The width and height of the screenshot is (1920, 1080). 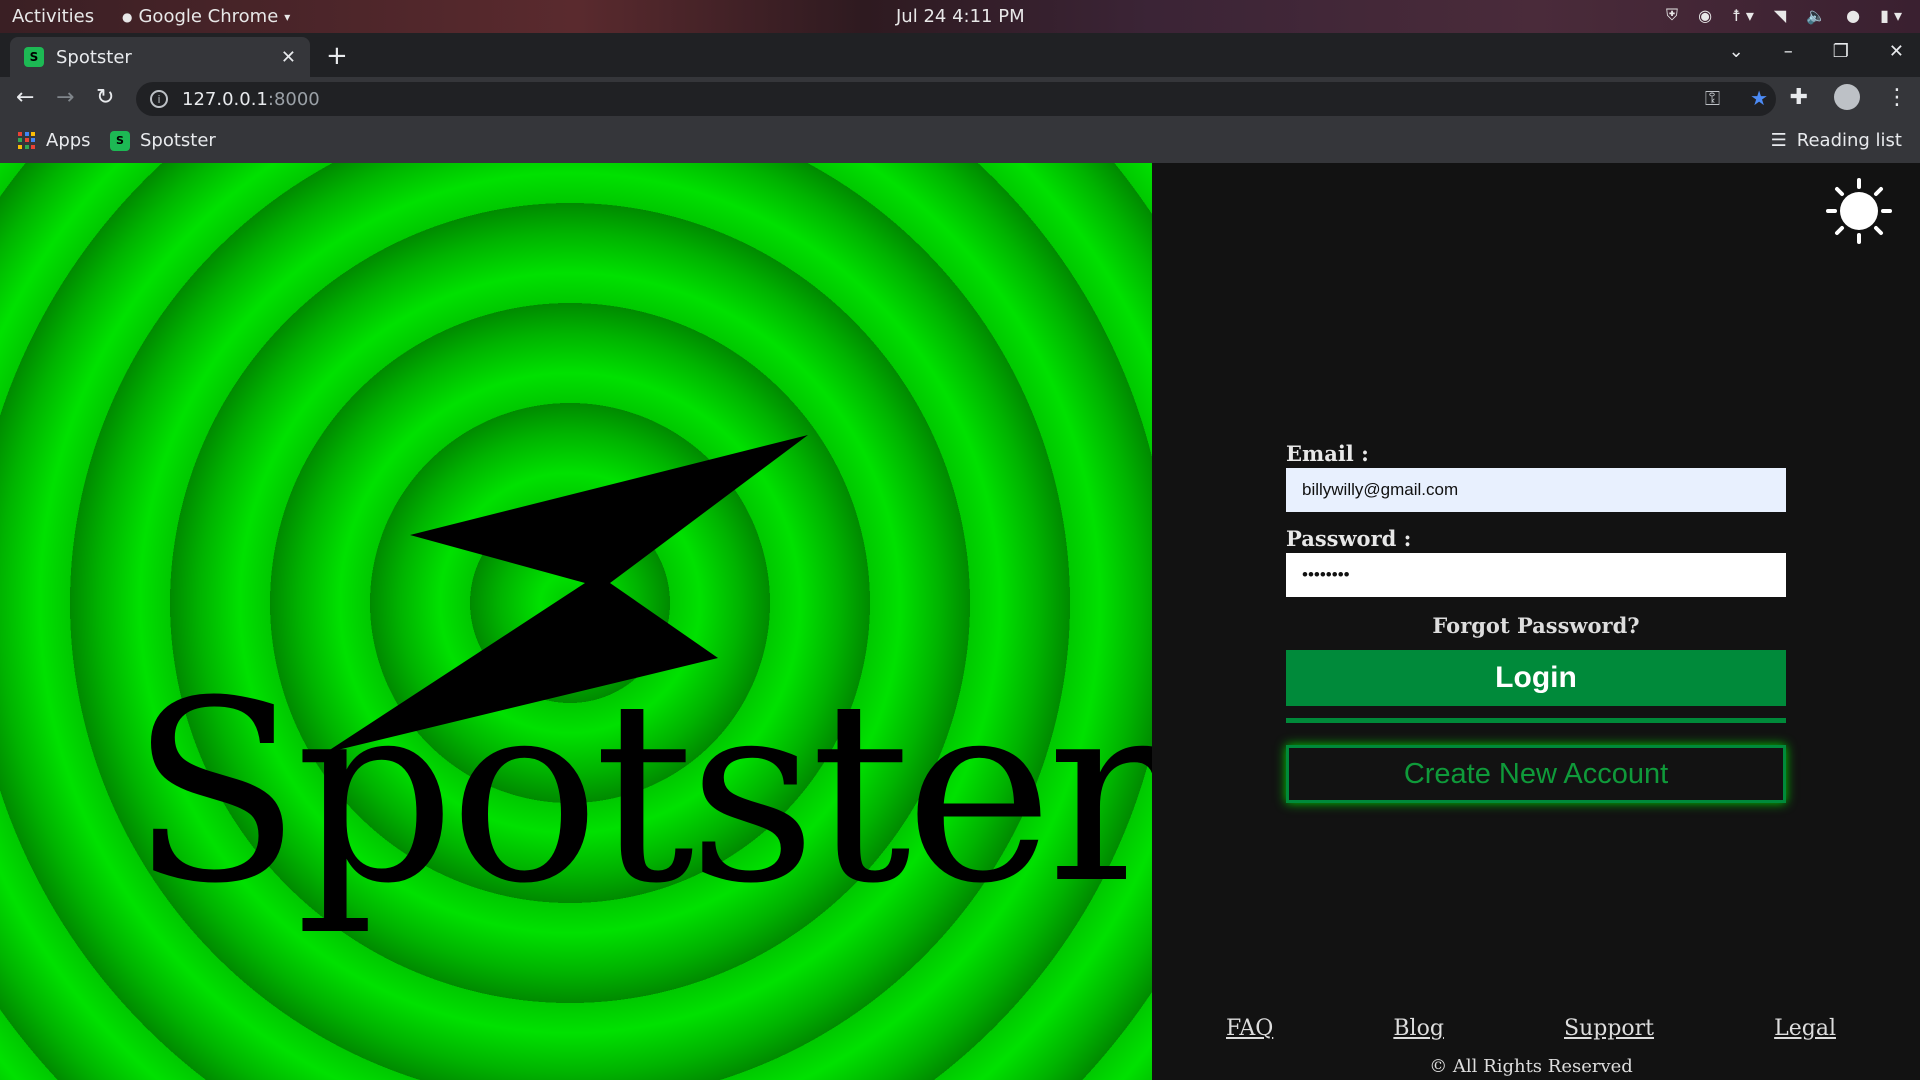 I want to click on app-name: Google Chrome, so click(x=208, y=16).